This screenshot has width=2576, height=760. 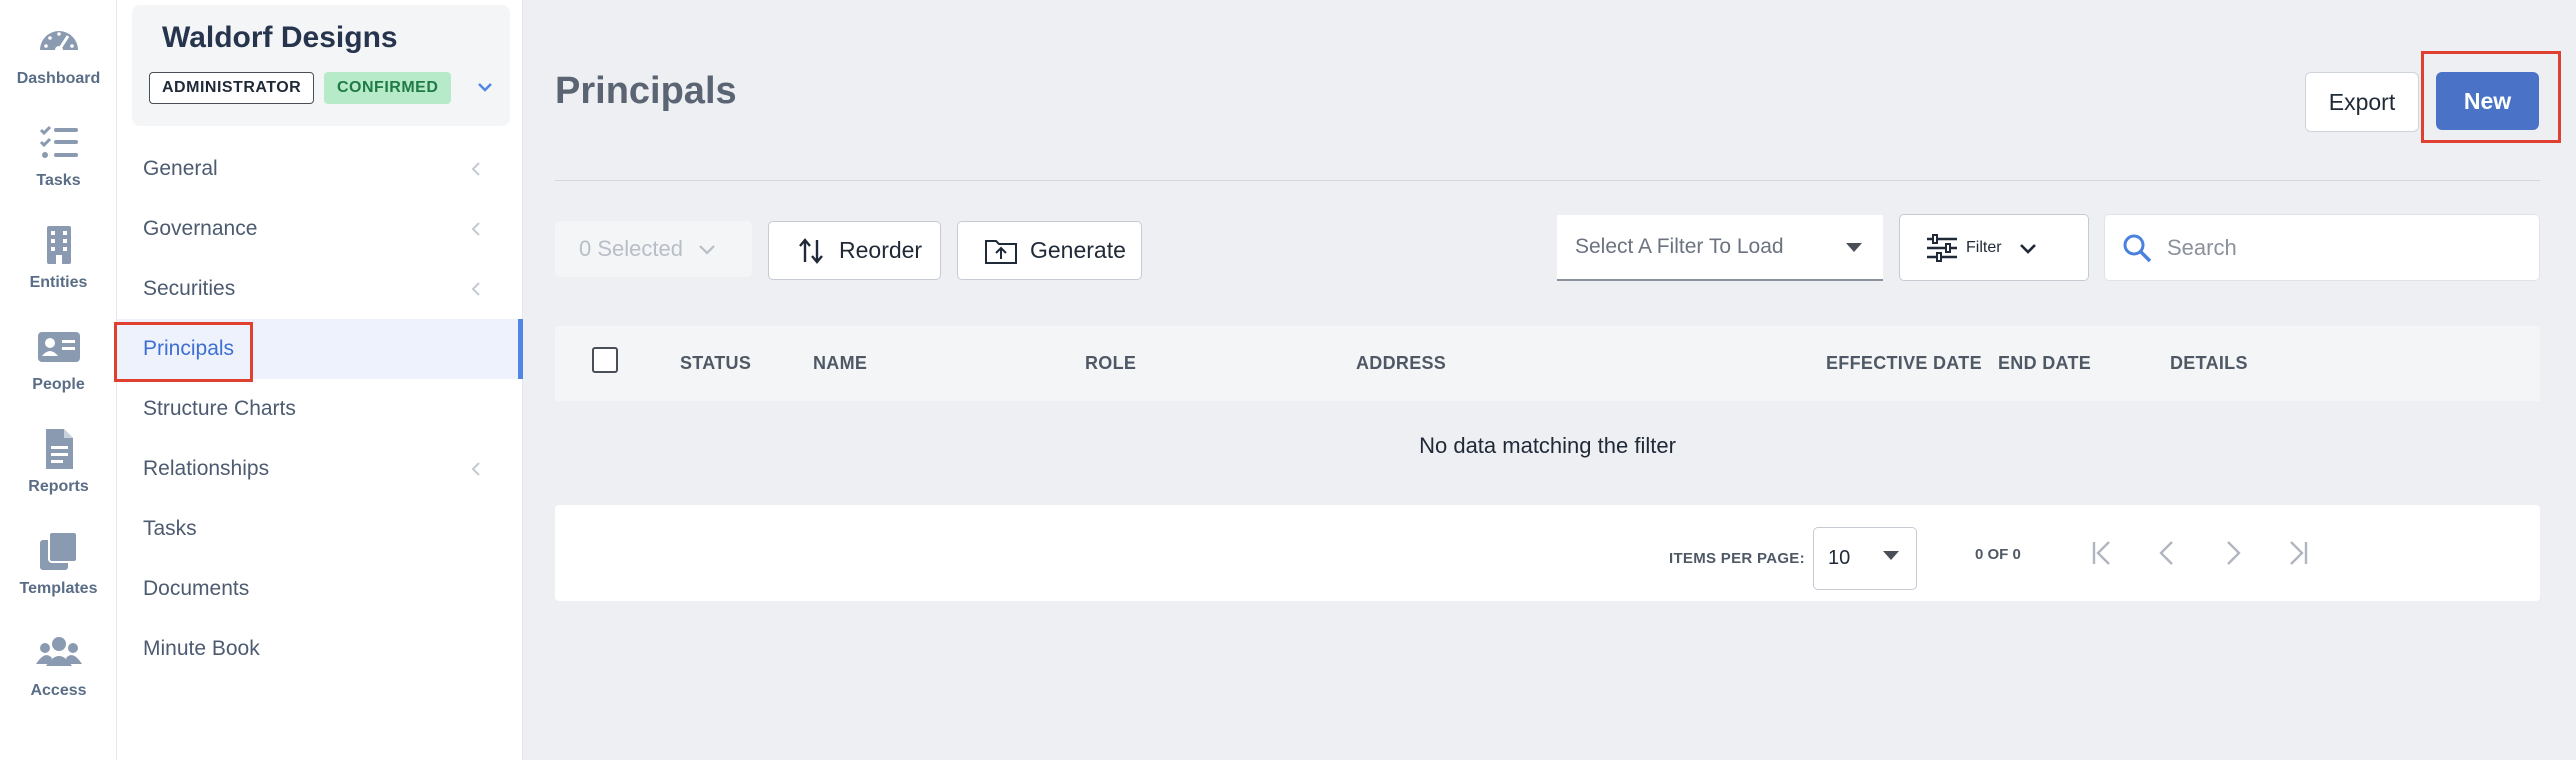 I want to click on export-button: Export, so click(x=2362, y=102).